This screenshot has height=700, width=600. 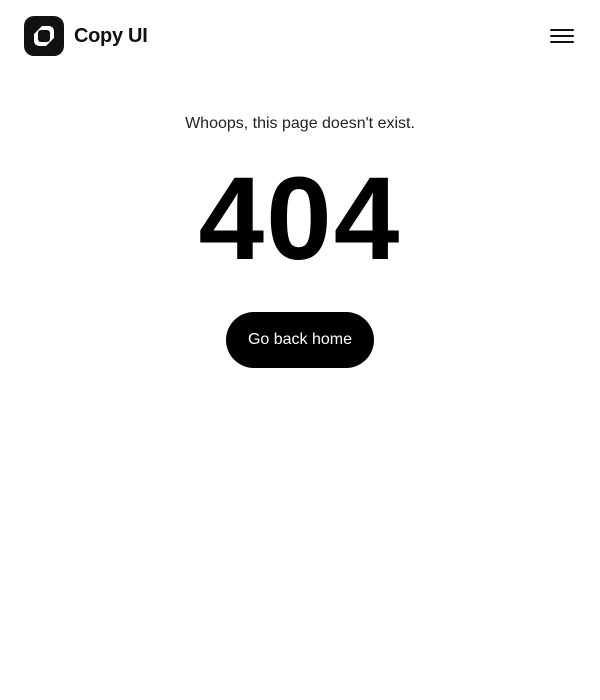 I want to click on go-back-home-button: Go back home, so click(x=300, y=340).